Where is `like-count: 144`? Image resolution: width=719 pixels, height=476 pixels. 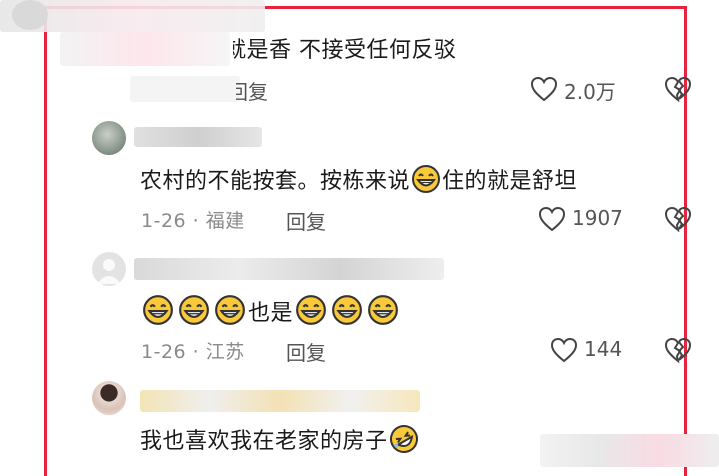
like-count: 144 is located at coordinates (603, 349).